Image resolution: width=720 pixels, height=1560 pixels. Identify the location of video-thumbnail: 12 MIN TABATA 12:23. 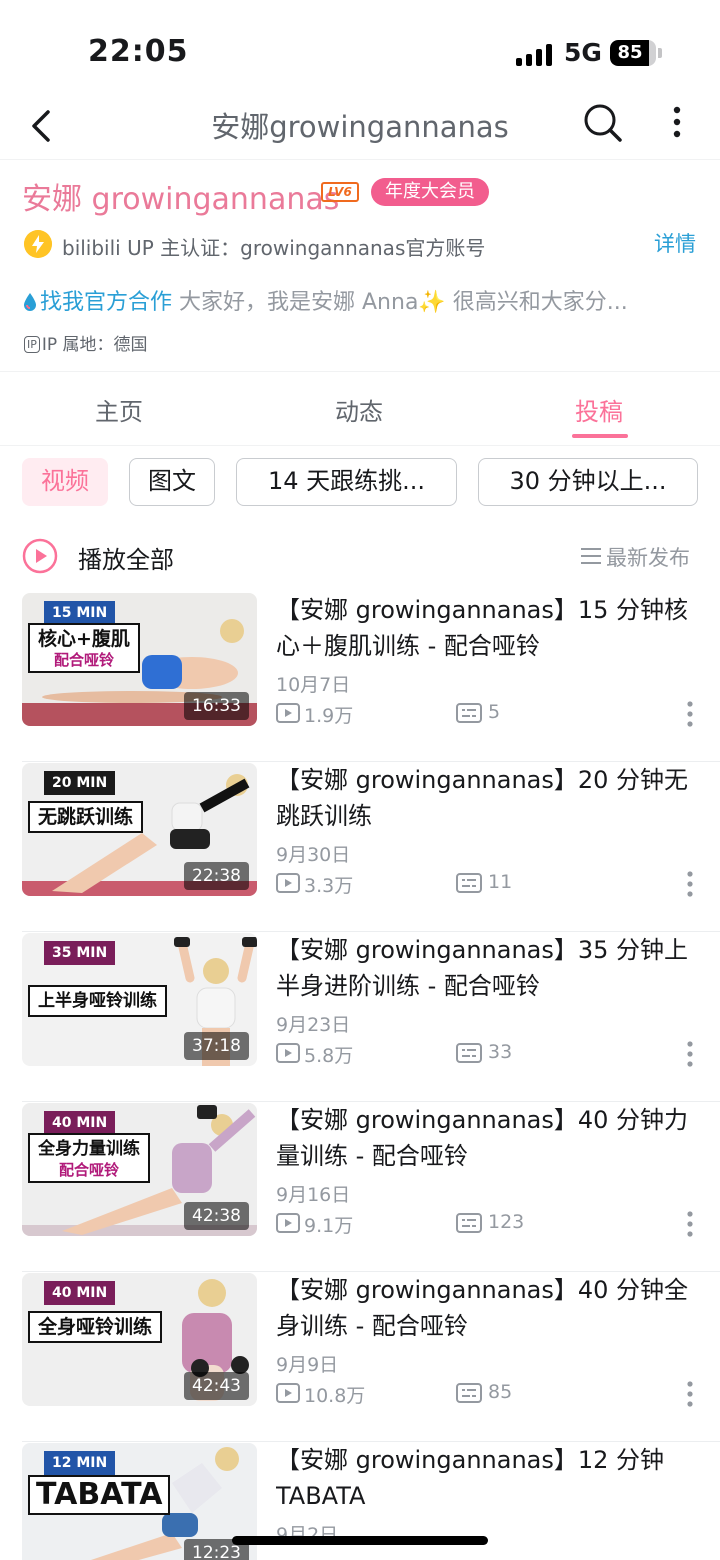
(139, 1501).